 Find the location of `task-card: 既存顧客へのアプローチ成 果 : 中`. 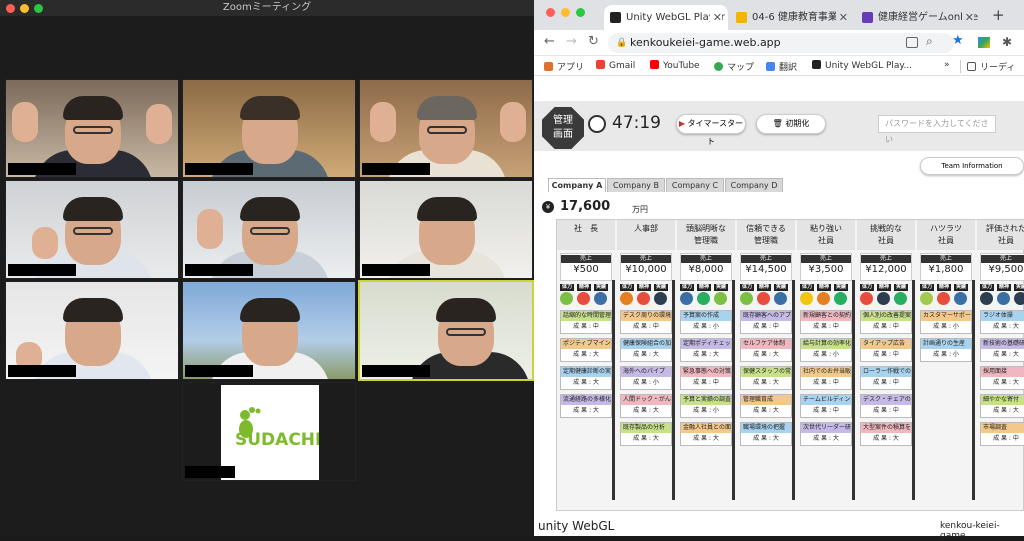

task-card: 既存顧客へのアプローチ成 果 : 中 is located at coordinates (766, 322).